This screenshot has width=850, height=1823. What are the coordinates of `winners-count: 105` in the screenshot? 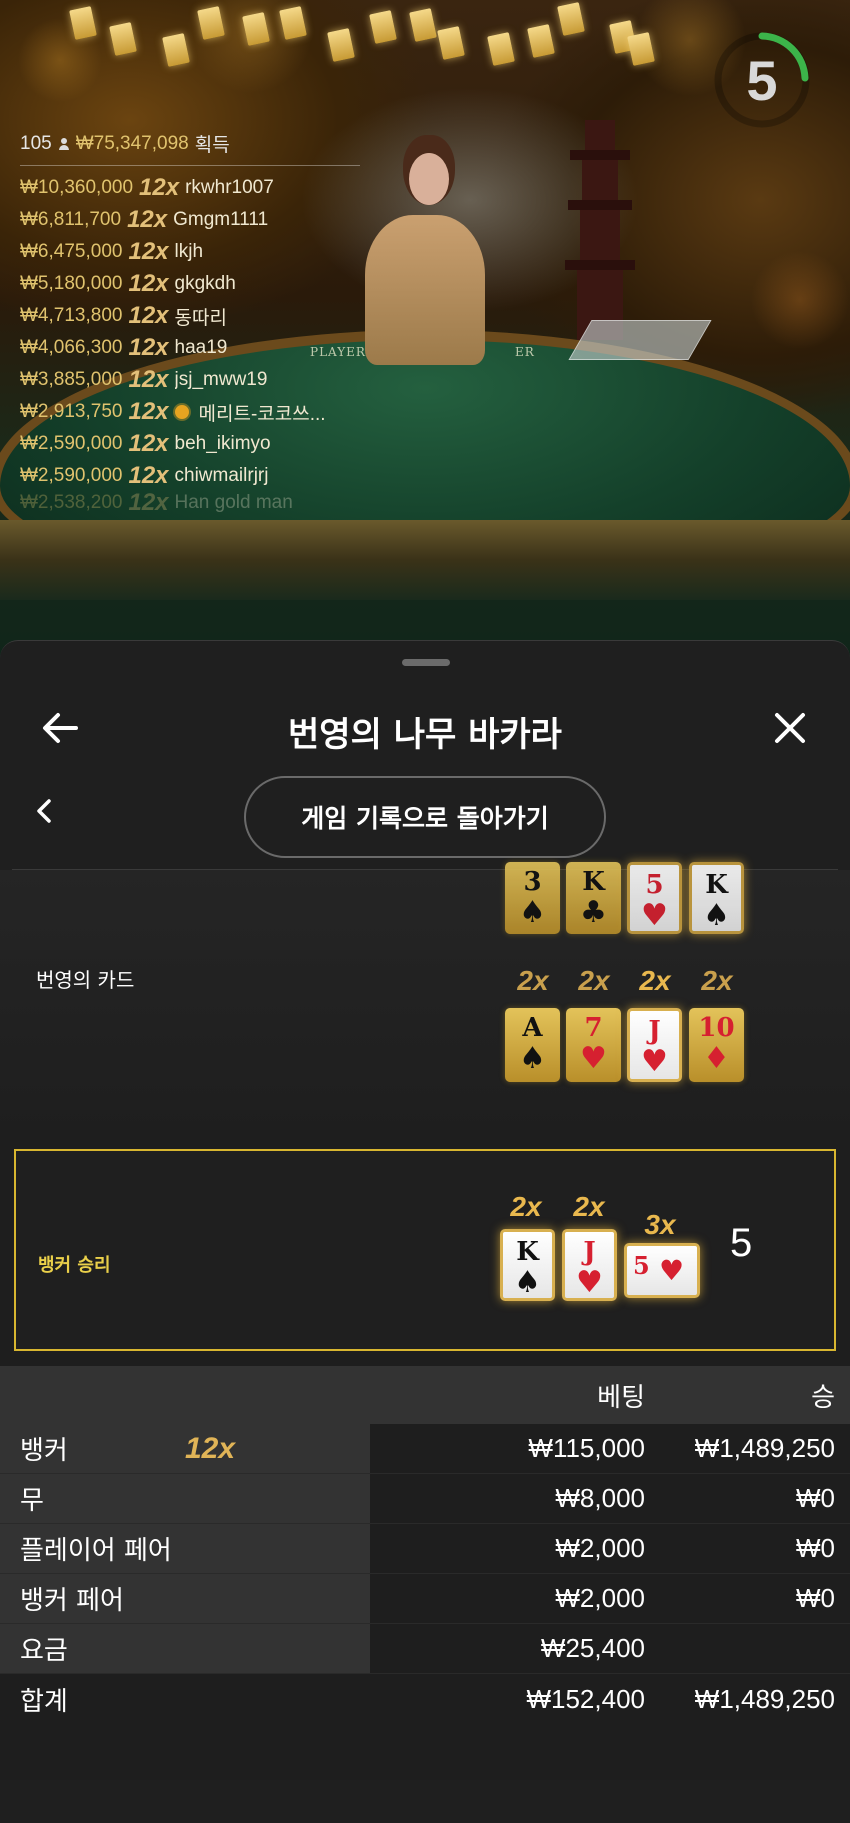 It's located at (36, 143).